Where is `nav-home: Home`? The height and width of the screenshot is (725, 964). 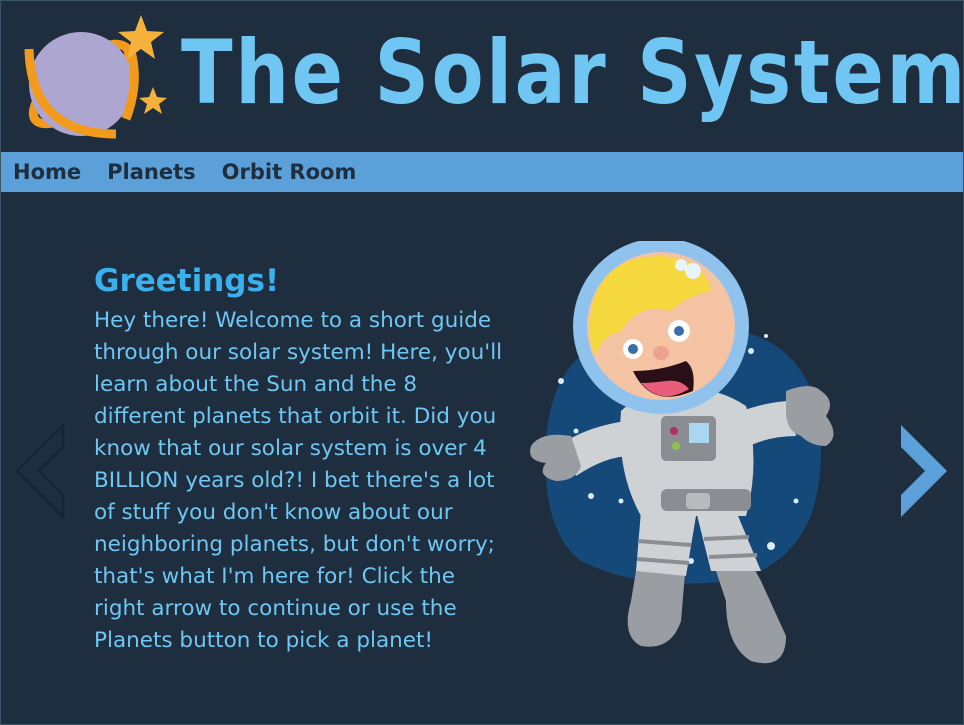
nav-home: Home is located at coordinates (47, 172).